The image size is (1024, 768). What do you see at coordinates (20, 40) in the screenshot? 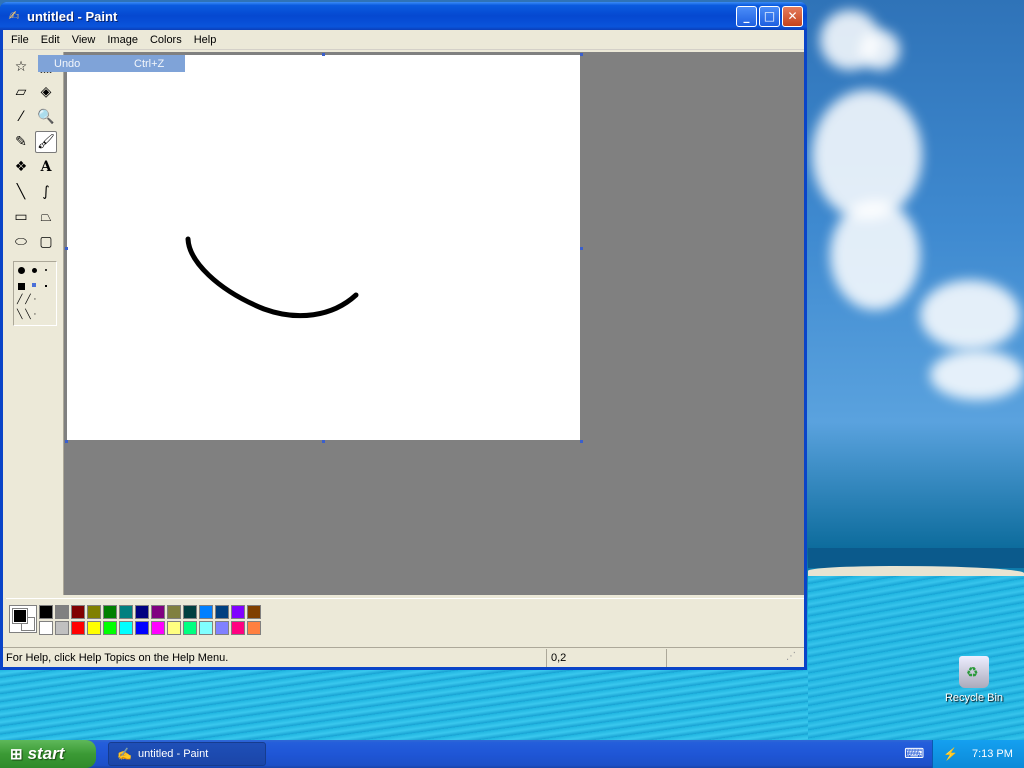
I see `menu-file: File` at bounding box center [20, 40].